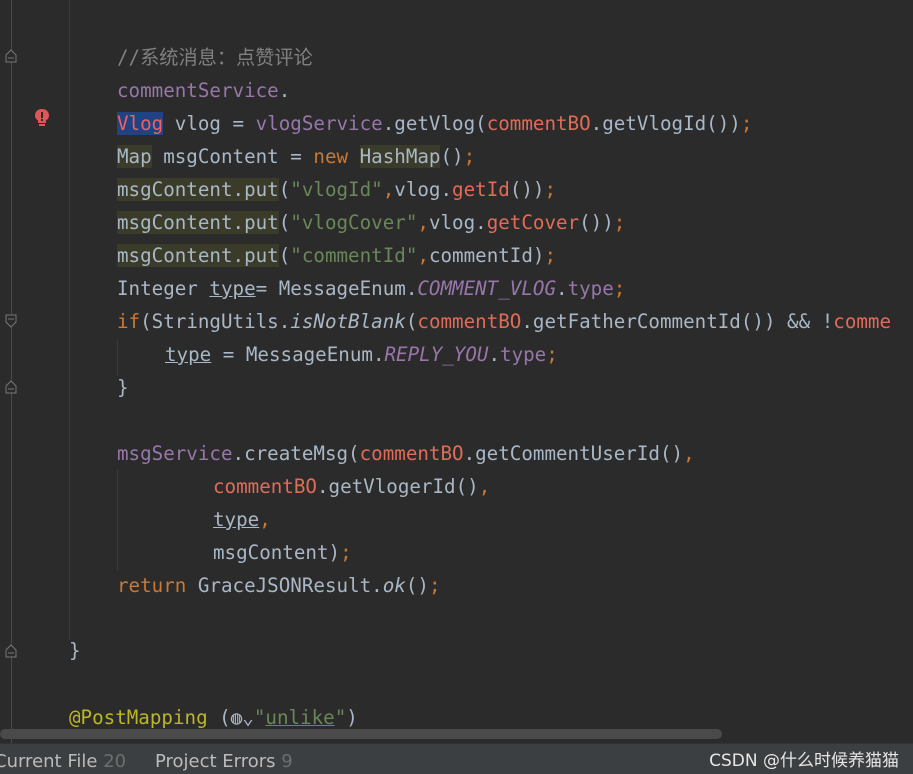 This screenshot has height=774, width=913. What do you see at coordinates (436, 354) in the screenshot?
I see `code-token: REPLY_YOU` at bounding box center [436, 354].